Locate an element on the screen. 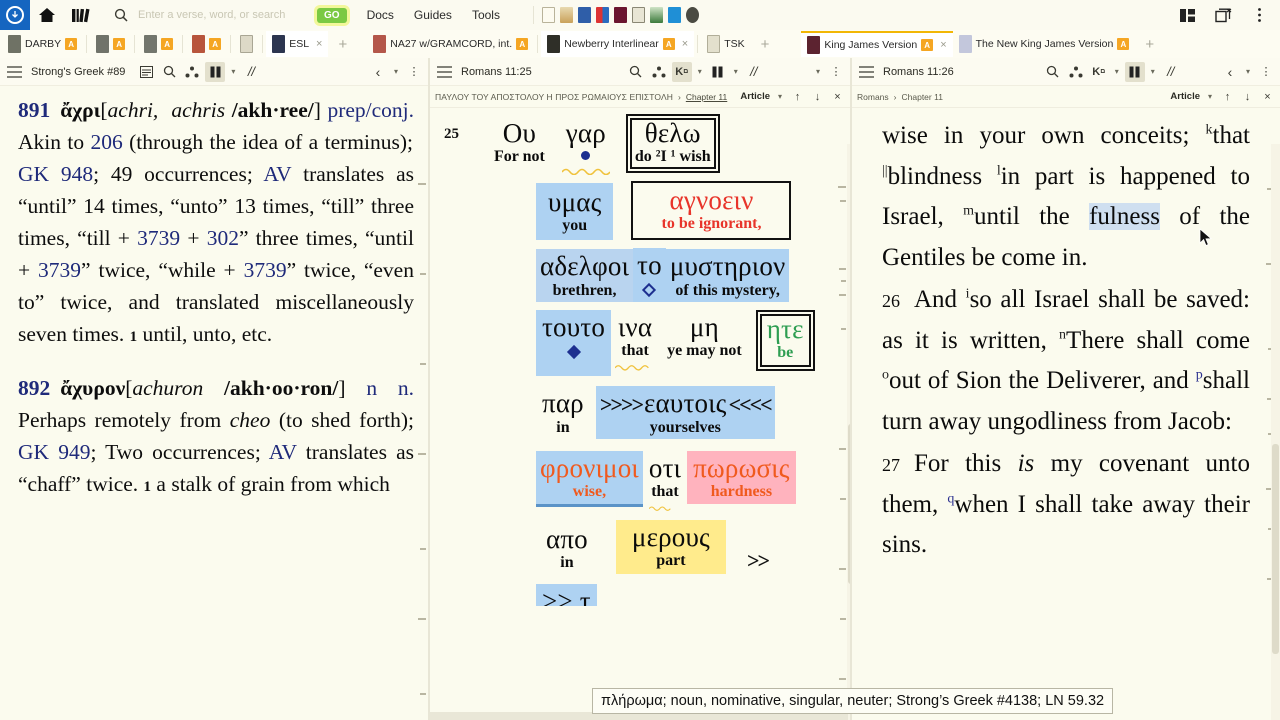  word-cell: μερους part is located at coordinates (670, 547).